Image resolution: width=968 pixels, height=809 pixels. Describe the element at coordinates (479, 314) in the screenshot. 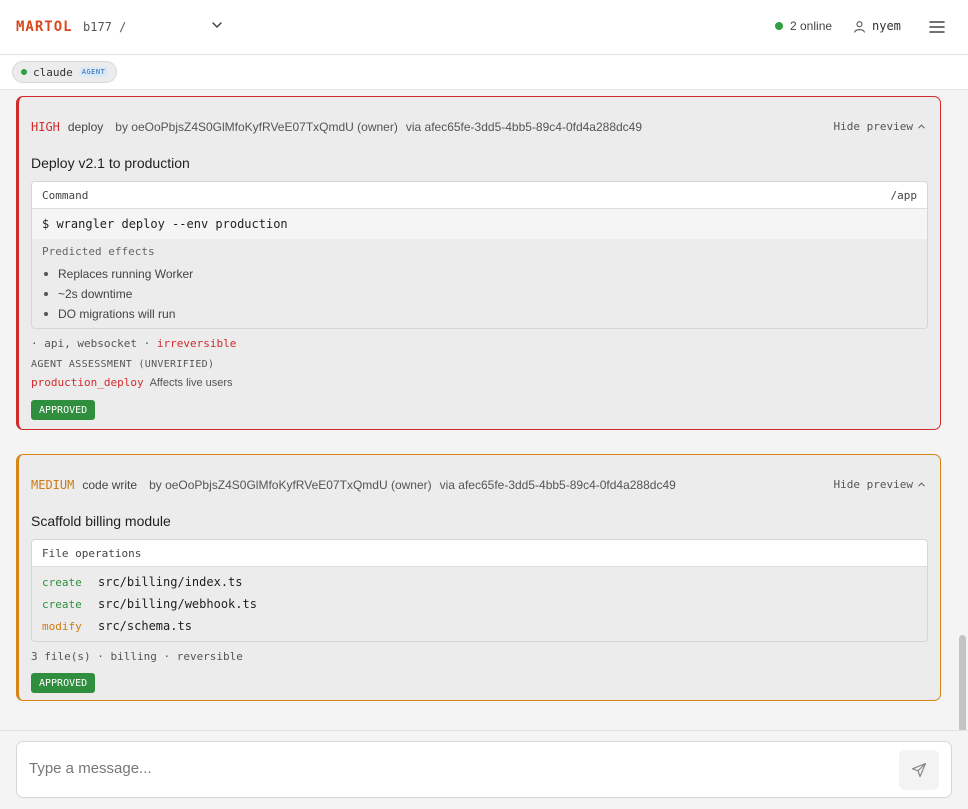

I see `effect-item: DO migrations will run` at that location.